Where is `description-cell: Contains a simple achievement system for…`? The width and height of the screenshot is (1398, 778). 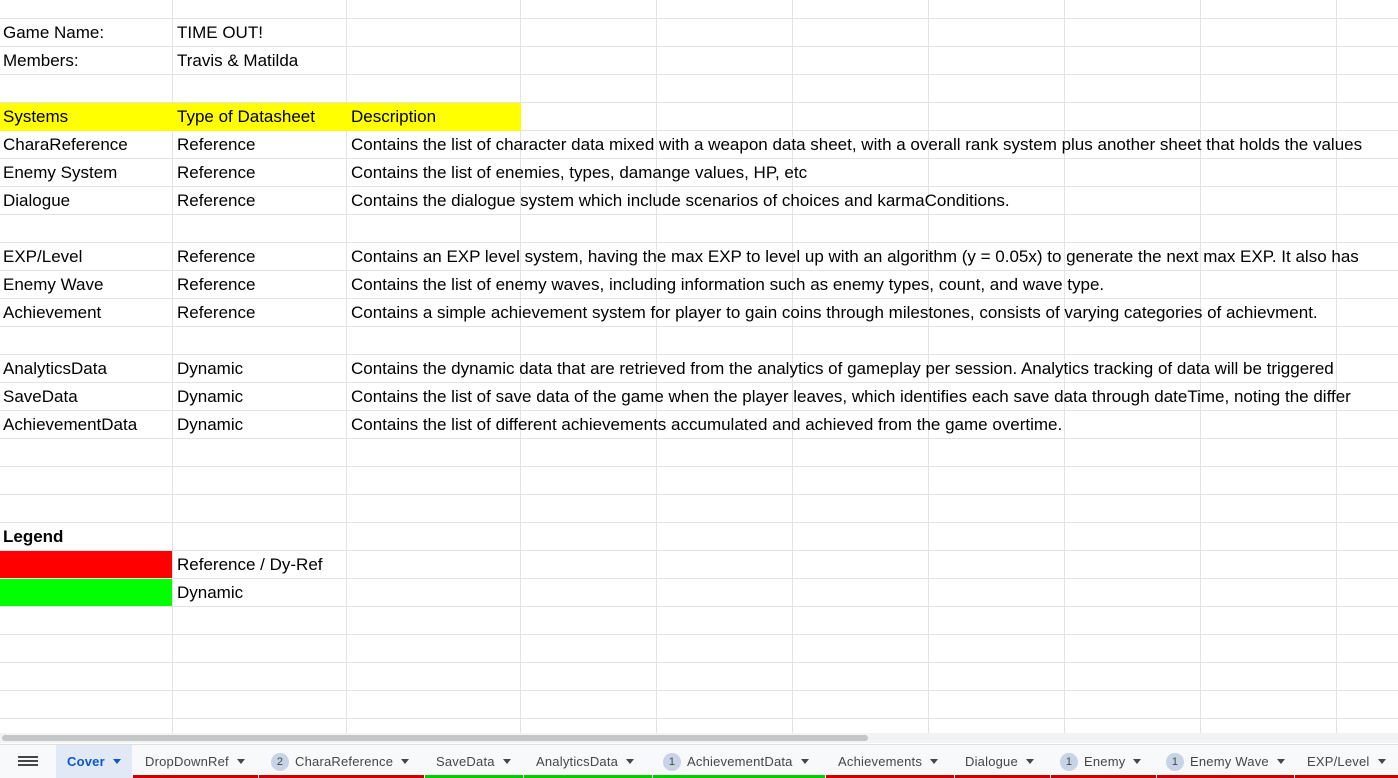
description-cell: Contains a simple achievement system for… is located at coordinates (873, 313).